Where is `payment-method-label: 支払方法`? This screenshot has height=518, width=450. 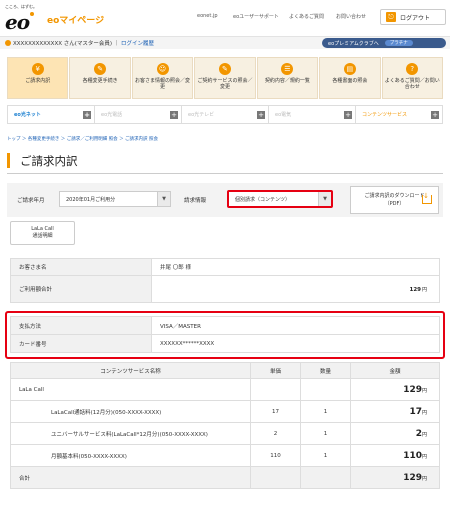
payment-method-label: 支払方法 is located at coordinates (81, 325).